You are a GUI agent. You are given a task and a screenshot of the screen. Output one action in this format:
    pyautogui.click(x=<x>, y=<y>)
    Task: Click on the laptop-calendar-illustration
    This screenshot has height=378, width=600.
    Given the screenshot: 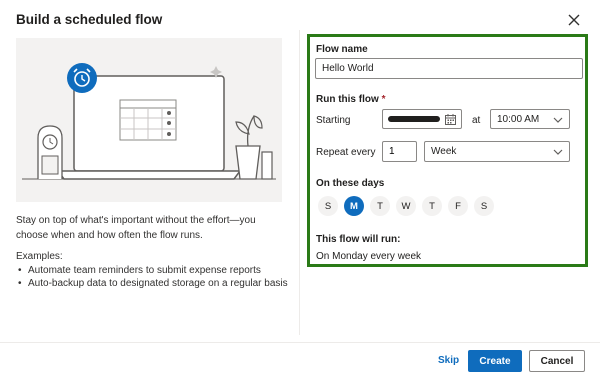 What is the action you would take?
    pyautogui.click(x=149, y=121)
    